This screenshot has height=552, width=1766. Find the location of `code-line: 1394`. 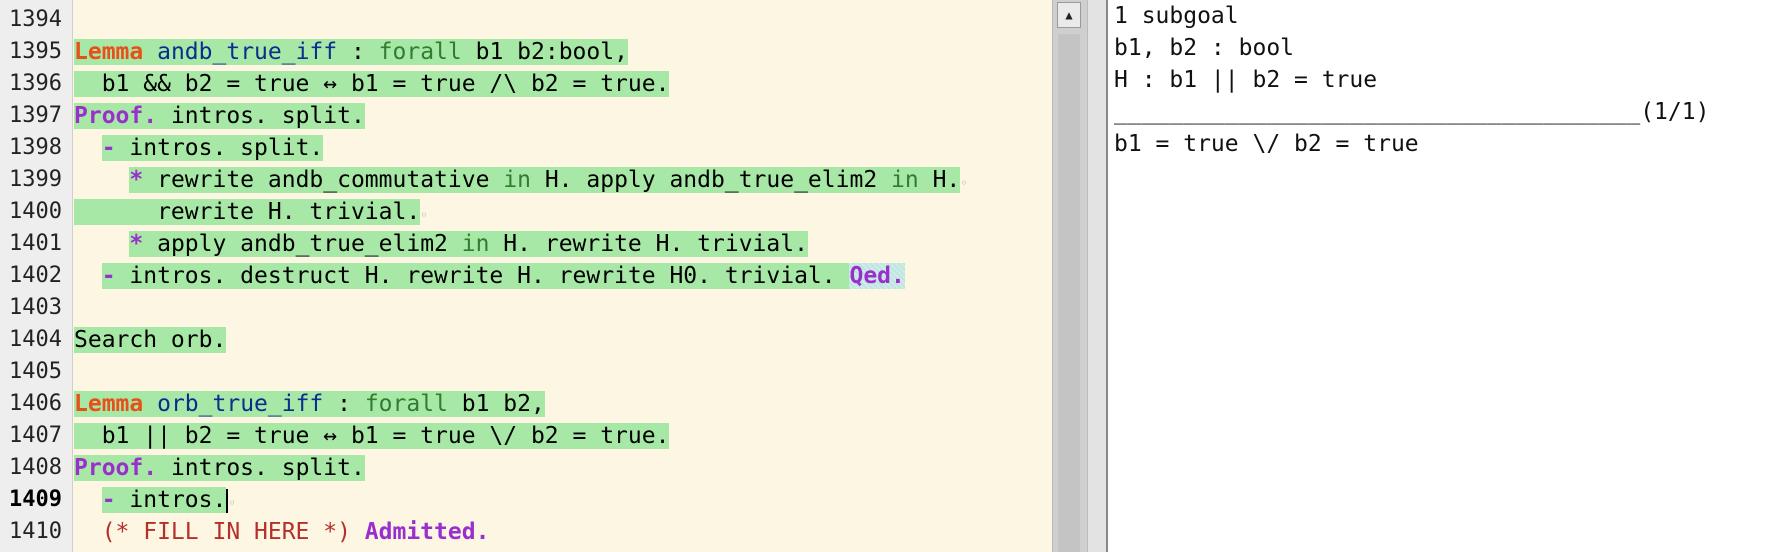

code-line: 1394 is located at coordinates (526, 20).